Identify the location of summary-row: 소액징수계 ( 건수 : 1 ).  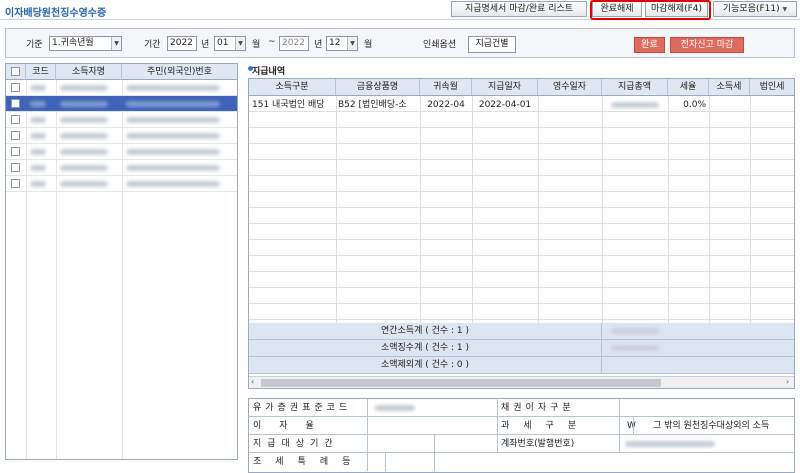
(521, 348).